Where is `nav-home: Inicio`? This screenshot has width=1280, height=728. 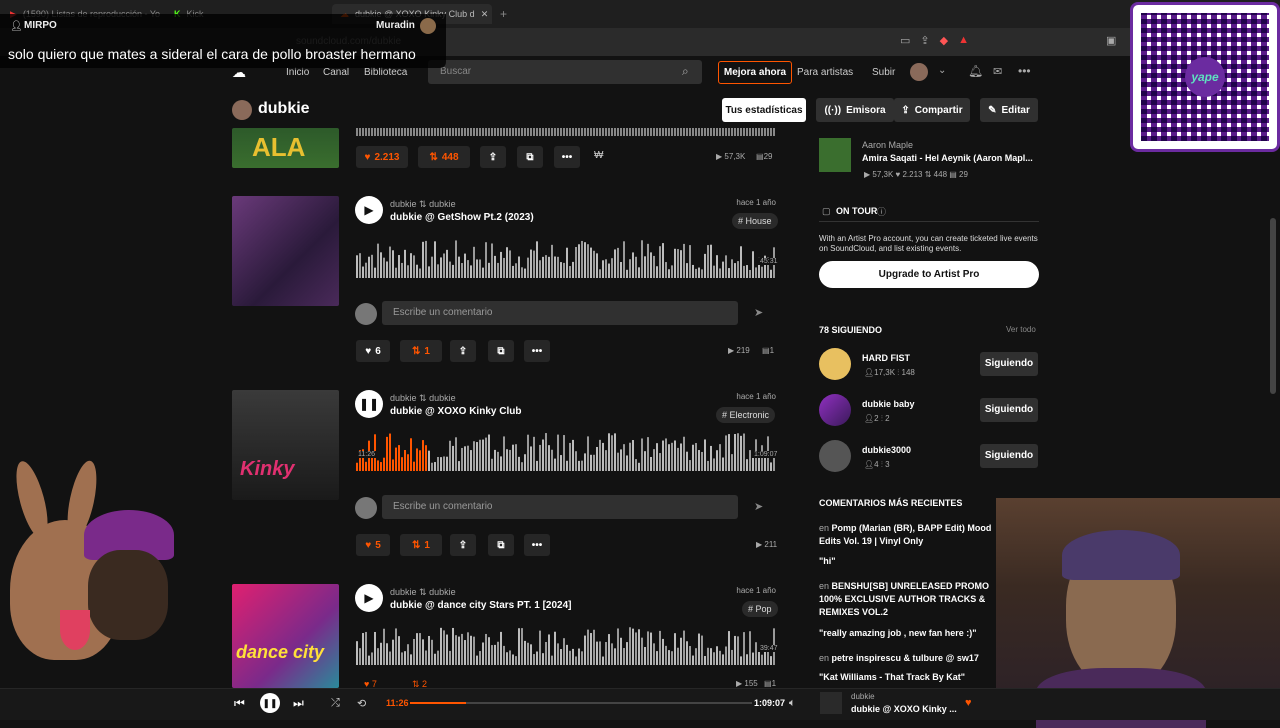
nav-home: Inicio is located at coordinates (297, 72).